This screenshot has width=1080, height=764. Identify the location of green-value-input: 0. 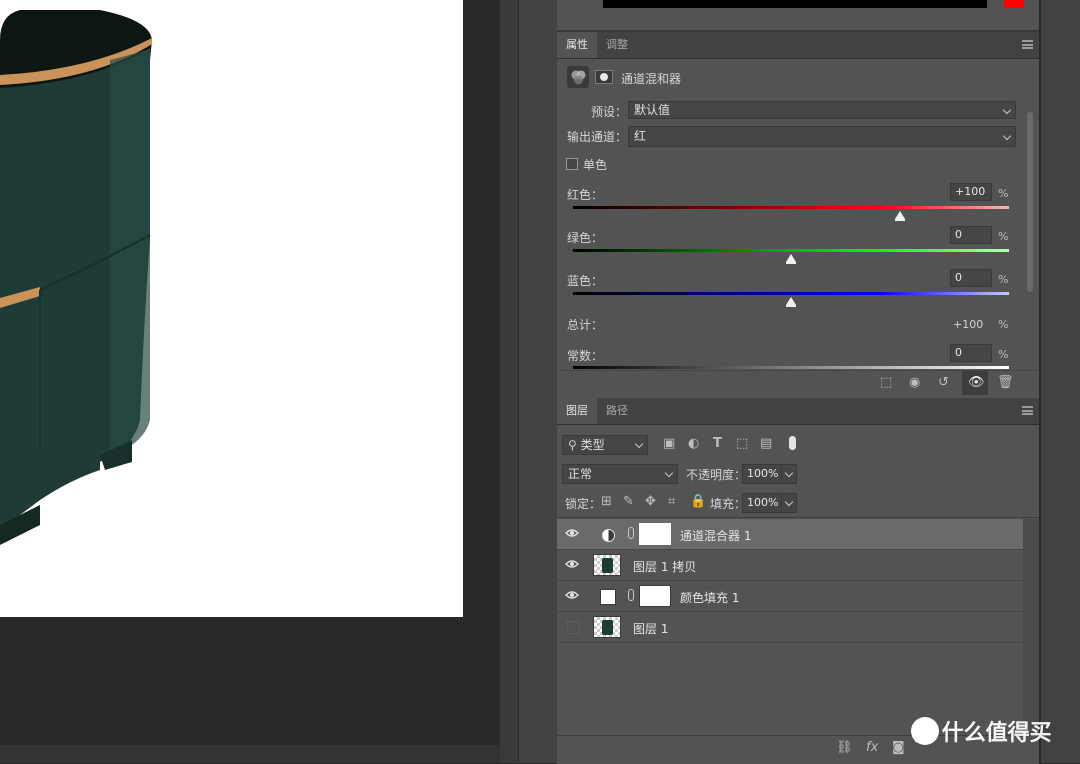
(971, 235).